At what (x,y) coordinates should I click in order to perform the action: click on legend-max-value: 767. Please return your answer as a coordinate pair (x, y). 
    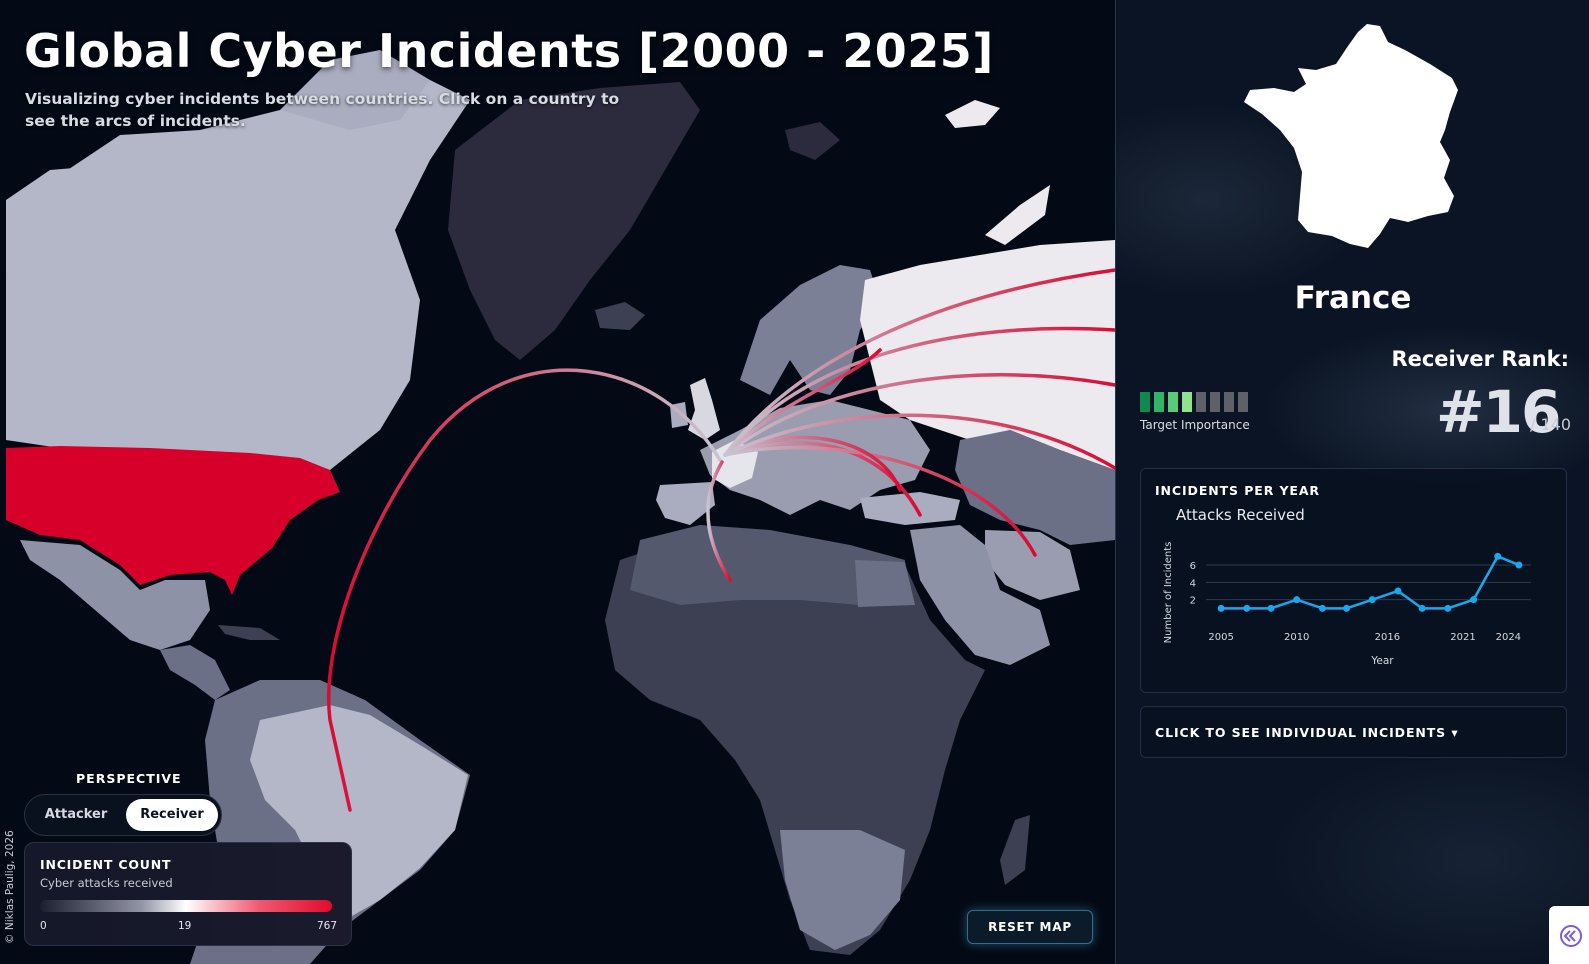
    Looking at the image, I should click on (327, 926).